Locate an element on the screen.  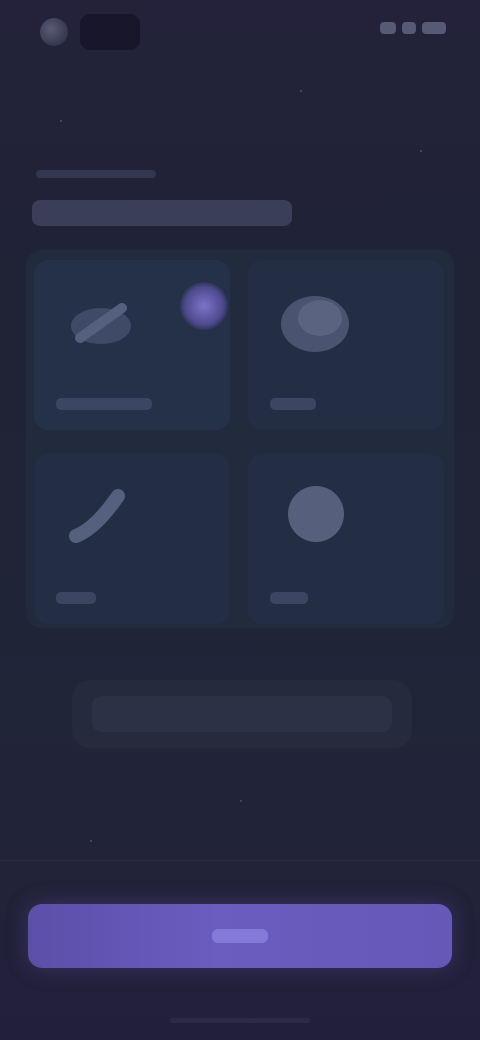
secondary-button is located at coordinates (242, 714).